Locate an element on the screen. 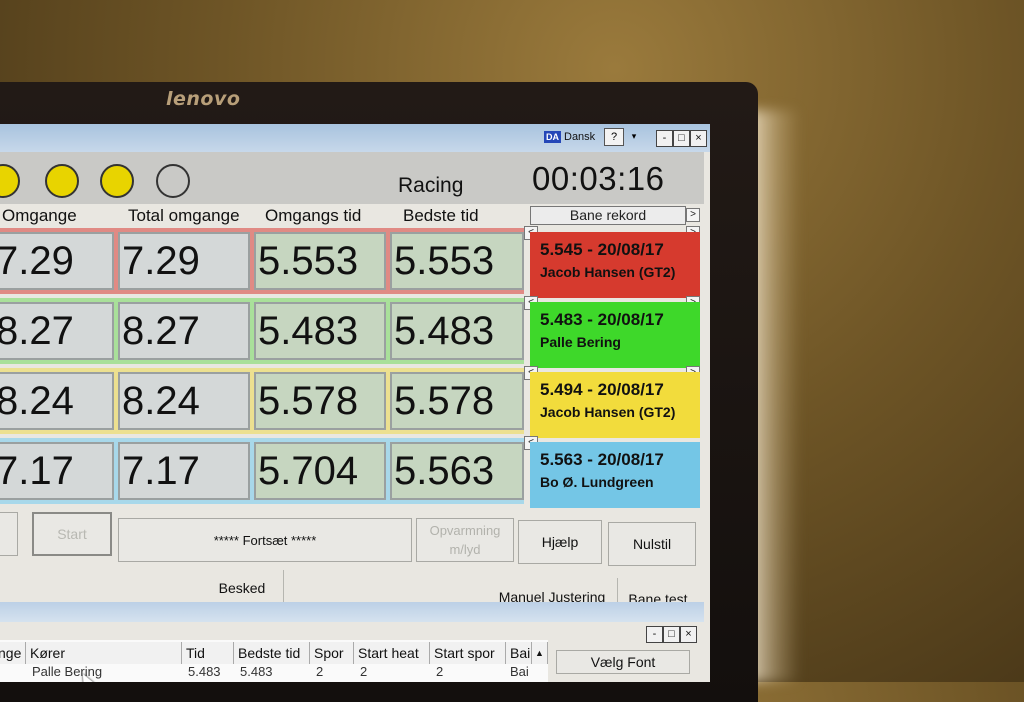 Image resolution: width=1024 pixels, height=702 pixels. header-best-time: Bedste tid is located at coordinates (441, 215).